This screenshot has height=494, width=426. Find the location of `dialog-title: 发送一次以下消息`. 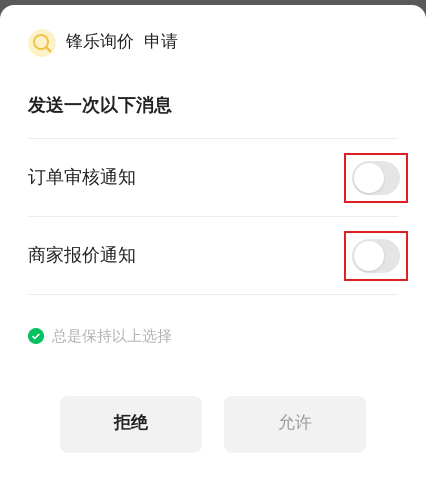

dialog-title: 发送一次以下消息 is located at coordinates (100, 106).